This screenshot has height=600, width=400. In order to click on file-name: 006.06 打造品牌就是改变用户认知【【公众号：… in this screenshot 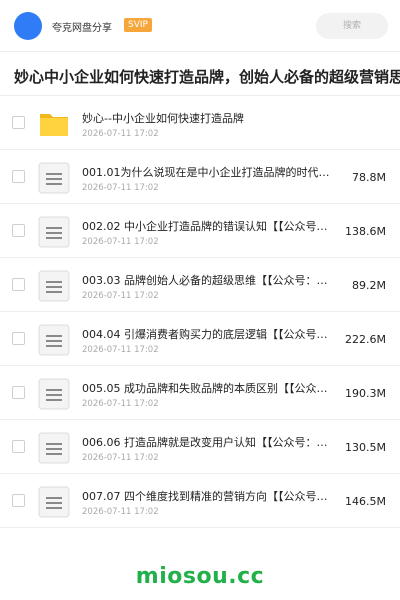, I will do `click(205, 442)`.